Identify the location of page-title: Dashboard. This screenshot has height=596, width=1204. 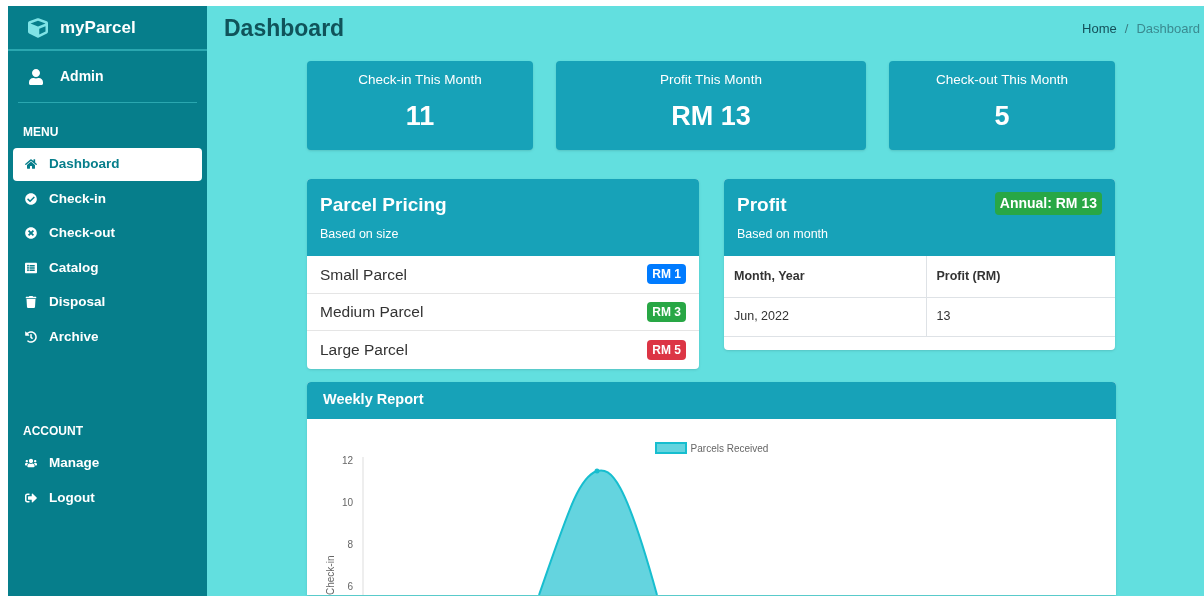
(284, 29).